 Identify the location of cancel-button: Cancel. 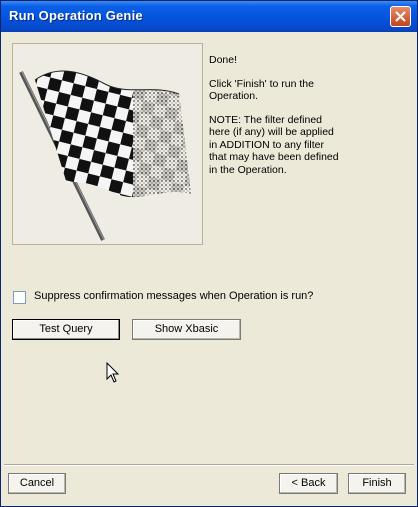
(37, 483).